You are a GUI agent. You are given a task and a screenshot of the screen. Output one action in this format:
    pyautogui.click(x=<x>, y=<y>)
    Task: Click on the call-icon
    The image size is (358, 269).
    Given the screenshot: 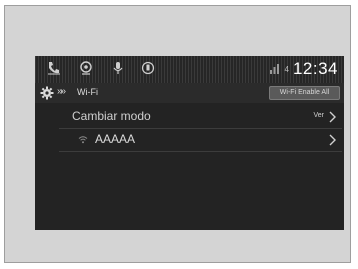 What is the action you would take?
    pyautogui.click(x=54, y=68)
    